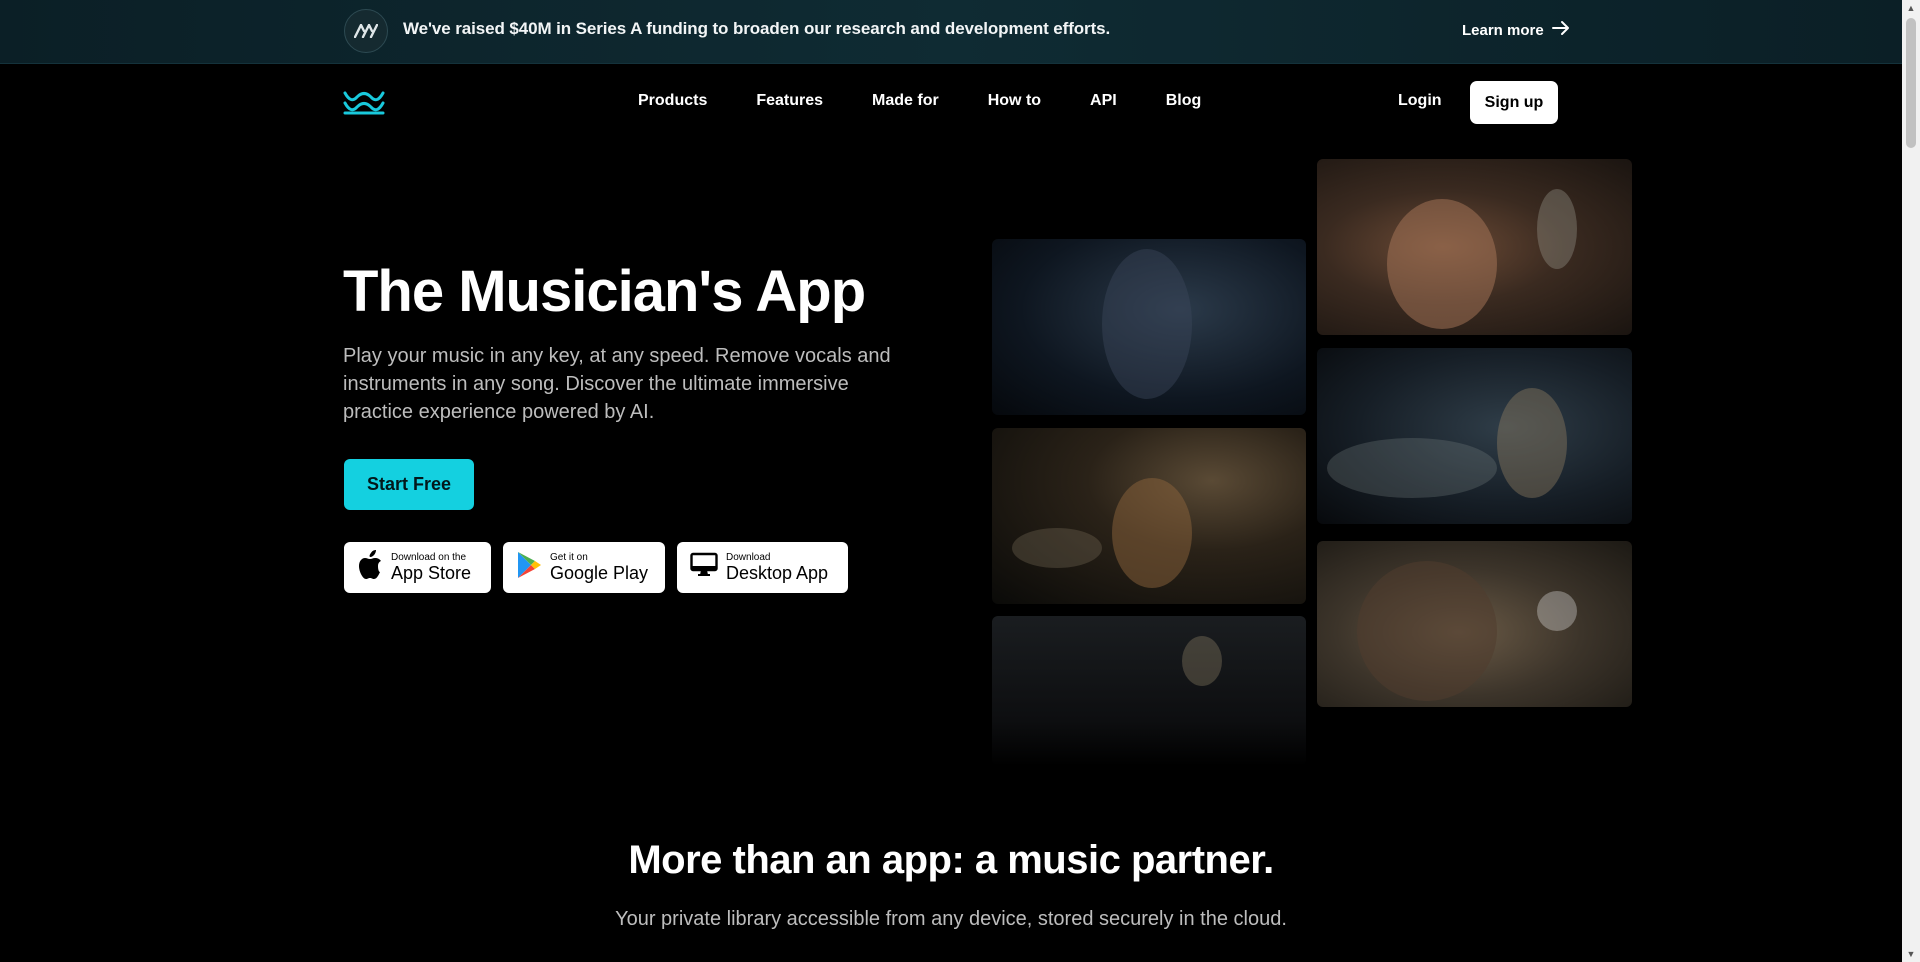  Describe the element at coordinates (1474, 624) in the screenshot. I see `musician-photo-producer` at that location.